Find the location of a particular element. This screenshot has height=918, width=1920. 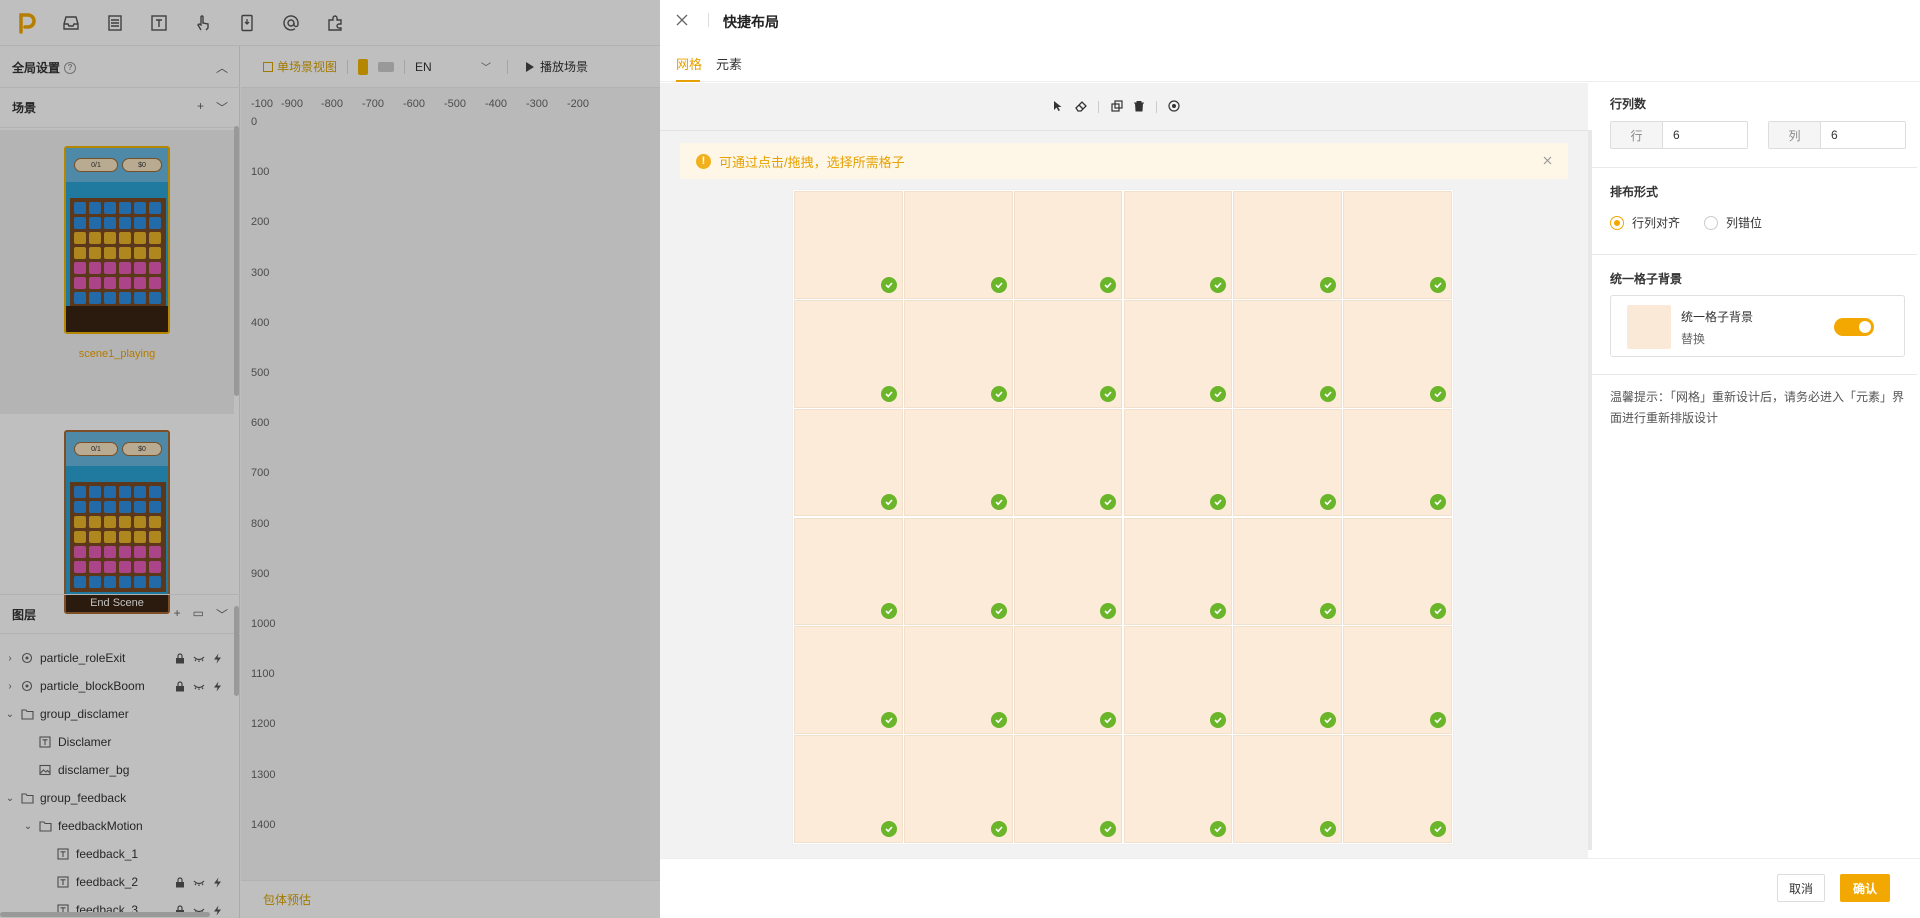

tab-elements: 元素 is located at coordinates (729, 63).